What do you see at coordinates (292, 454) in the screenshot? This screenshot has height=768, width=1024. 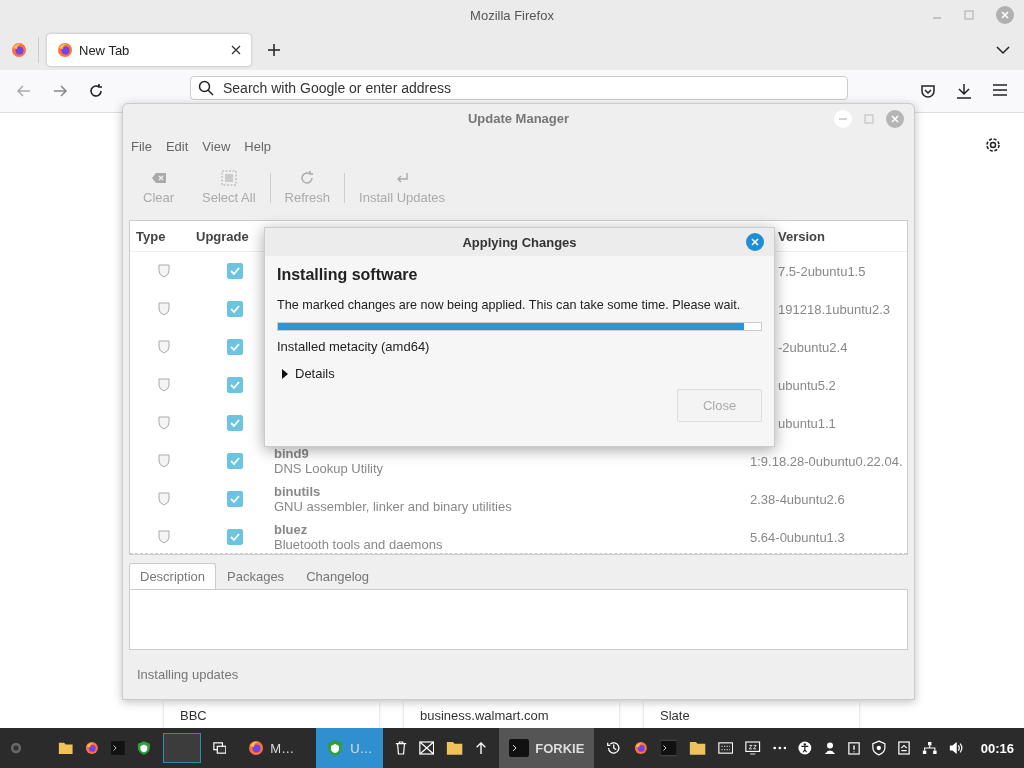 I see `package-name: bind9` at bounding box center [292, 454].